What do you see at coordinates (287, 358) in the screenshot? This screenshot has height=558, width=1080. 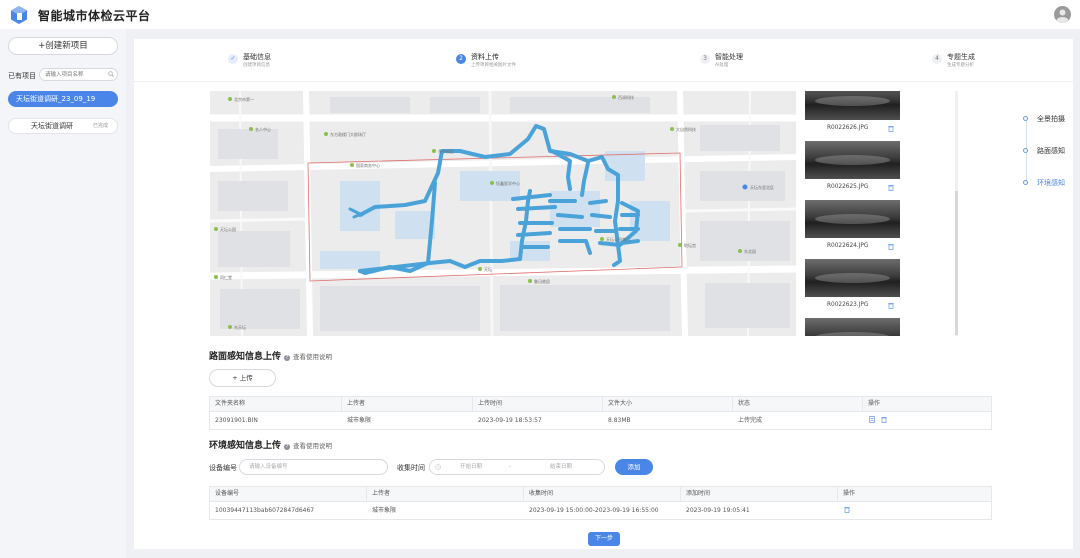 I see `help-icon: ?` at bounding box center [287, 358].